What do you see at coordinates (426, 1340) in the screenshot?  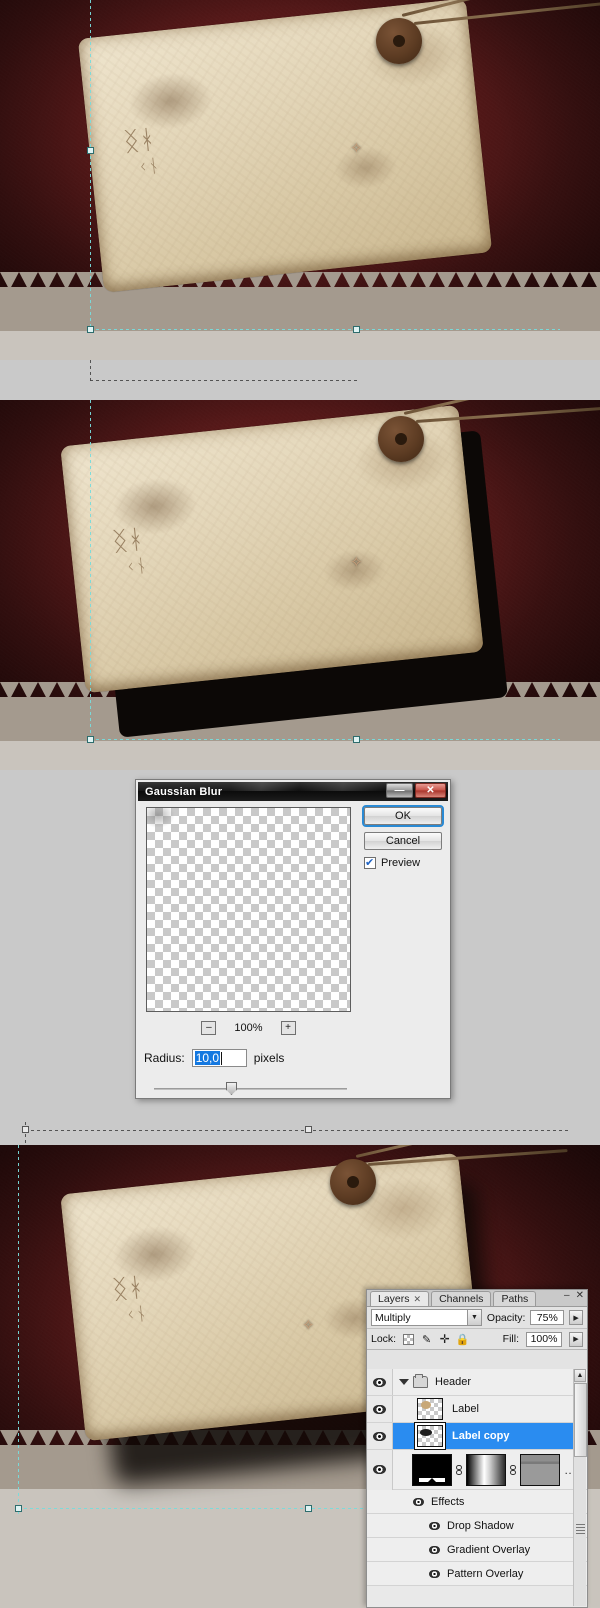 I see `lock-image-pixels-icon: ✎` at bounding box center [426, 1340].